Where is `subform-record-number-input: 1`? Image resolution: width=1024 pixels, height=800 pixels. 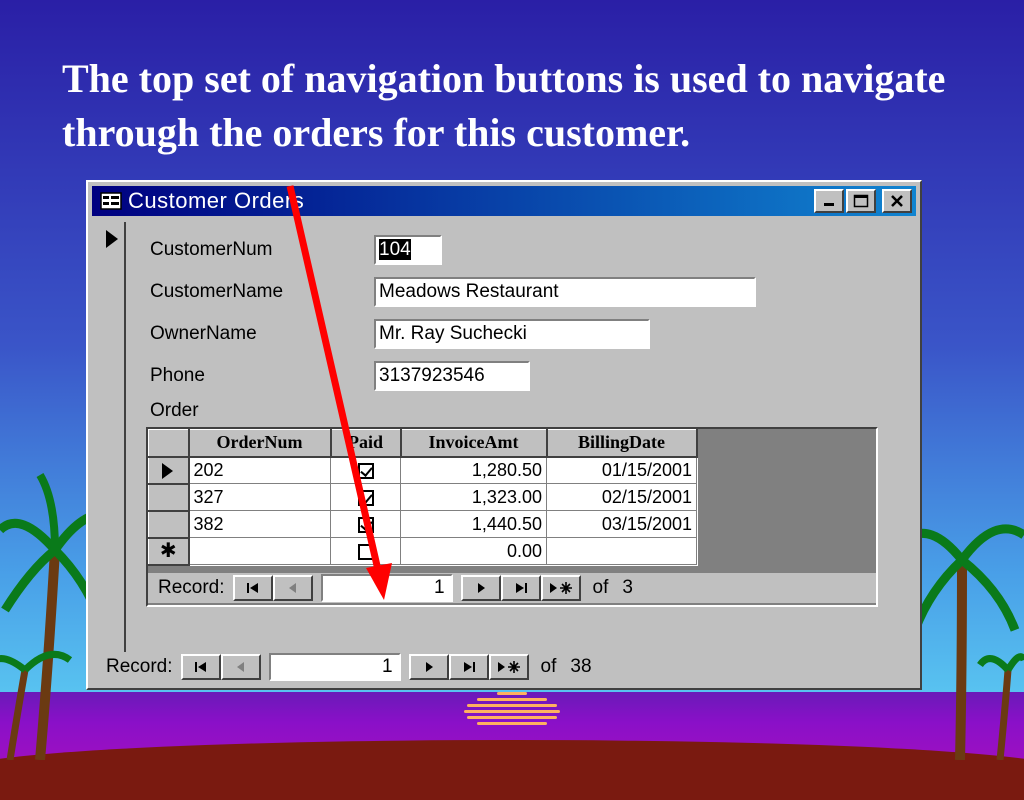
subform-record-number-input: 1 is located at coordinates (386, 588).